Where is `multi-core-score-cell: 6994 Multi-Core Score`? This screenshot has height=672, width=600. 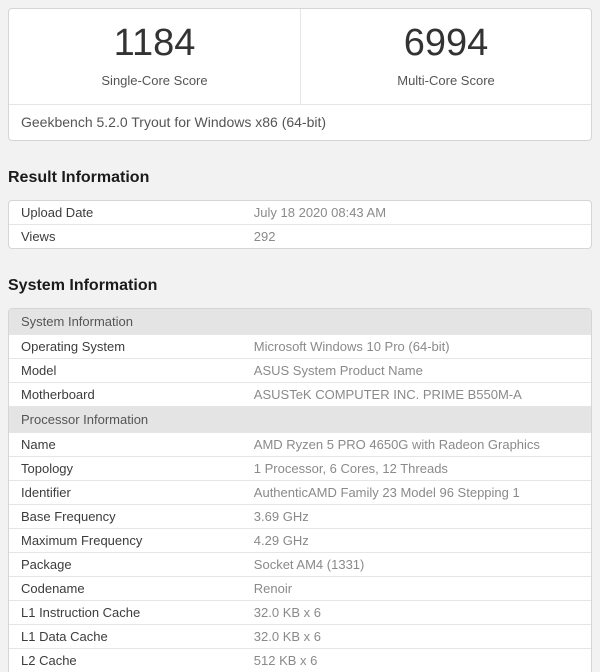
multi-core-score-cell: 6994 Multi-Core Score is located at coordinates (445, 56).